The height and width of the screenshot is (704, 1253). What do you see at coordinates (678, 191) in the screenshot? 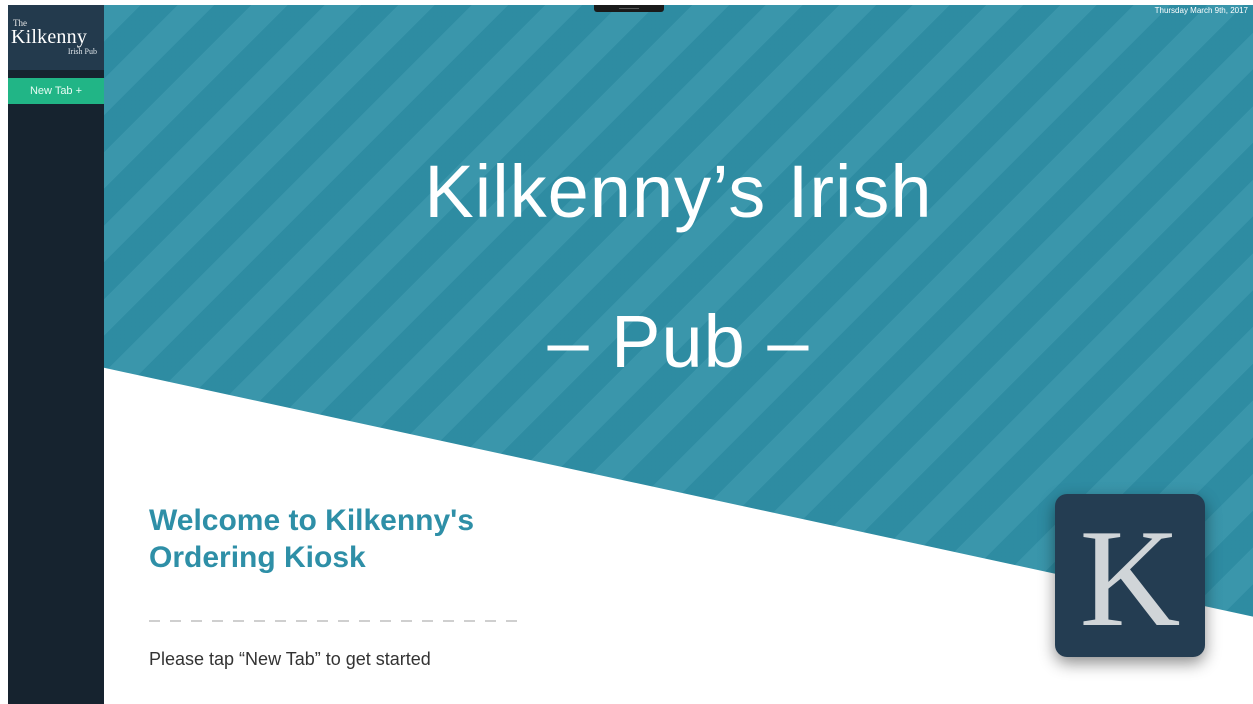
I see `hero-title-line1: Kilkenny’s Irish` at bounding box center [678, 191].